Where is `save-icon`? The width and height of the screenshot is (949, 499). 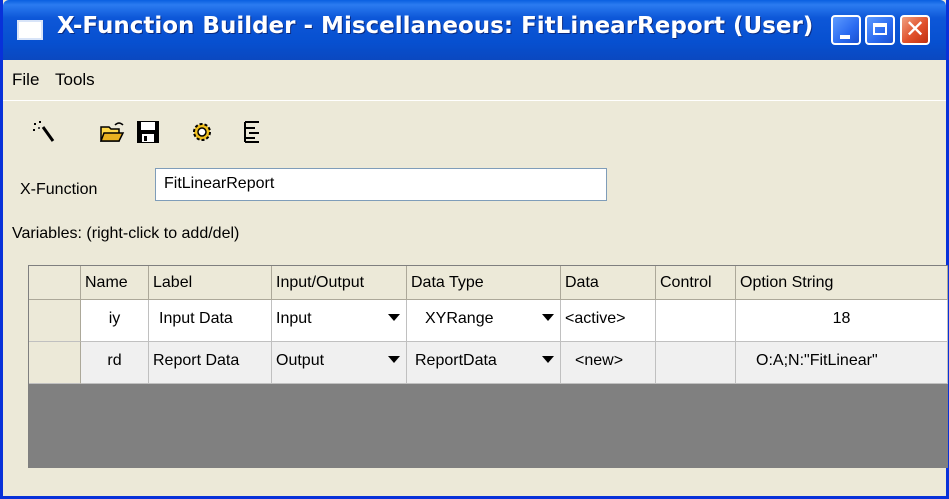 save-icon is located at coordinates (148, 132).